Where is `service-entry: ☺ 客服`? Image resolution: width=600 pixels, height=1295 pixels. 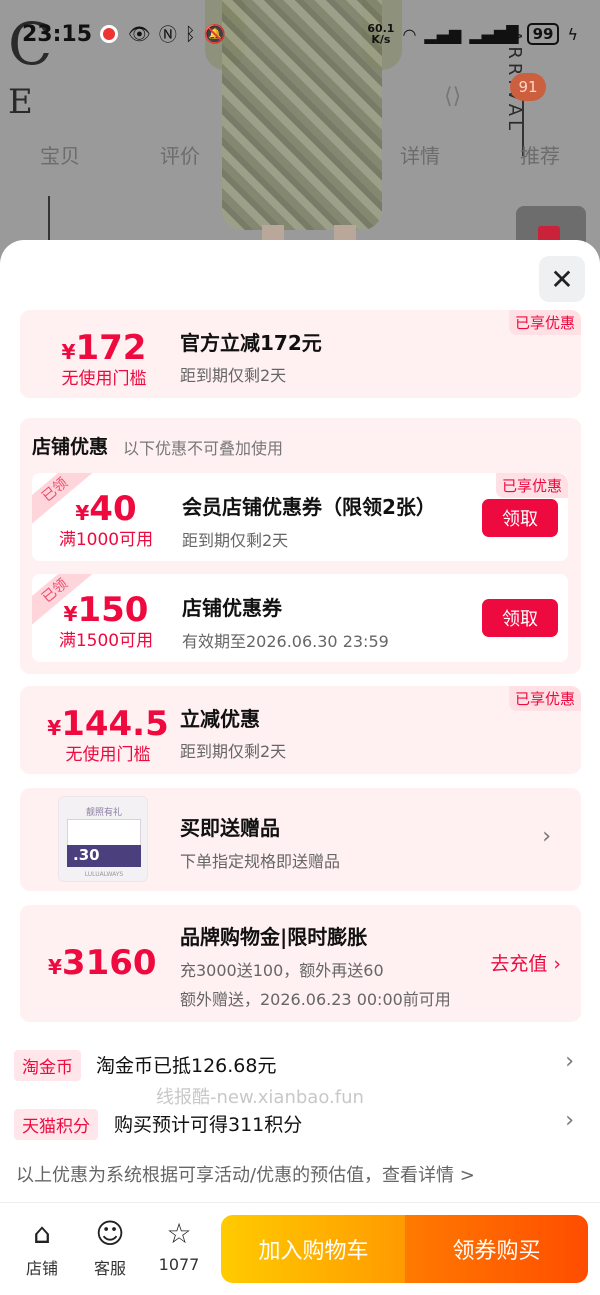 service-entry: ☺ 客服 is located at coordinates (110, 1248).